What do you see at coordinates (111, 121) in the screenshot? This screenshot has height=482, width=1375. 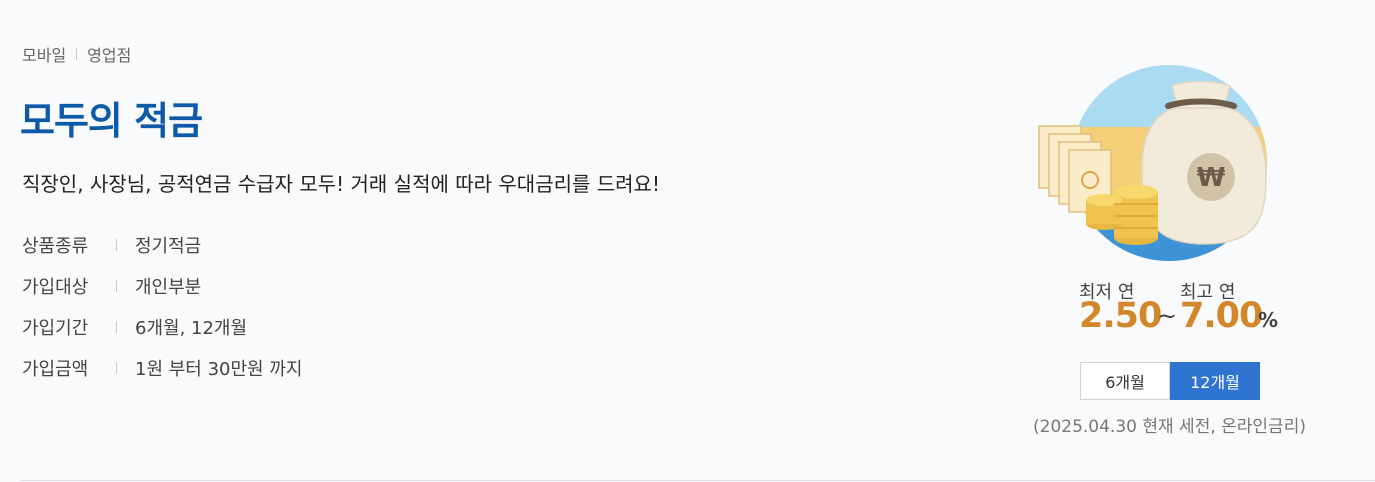 I see `product-title: 모두의 적금` at bounding box center [111, 121].